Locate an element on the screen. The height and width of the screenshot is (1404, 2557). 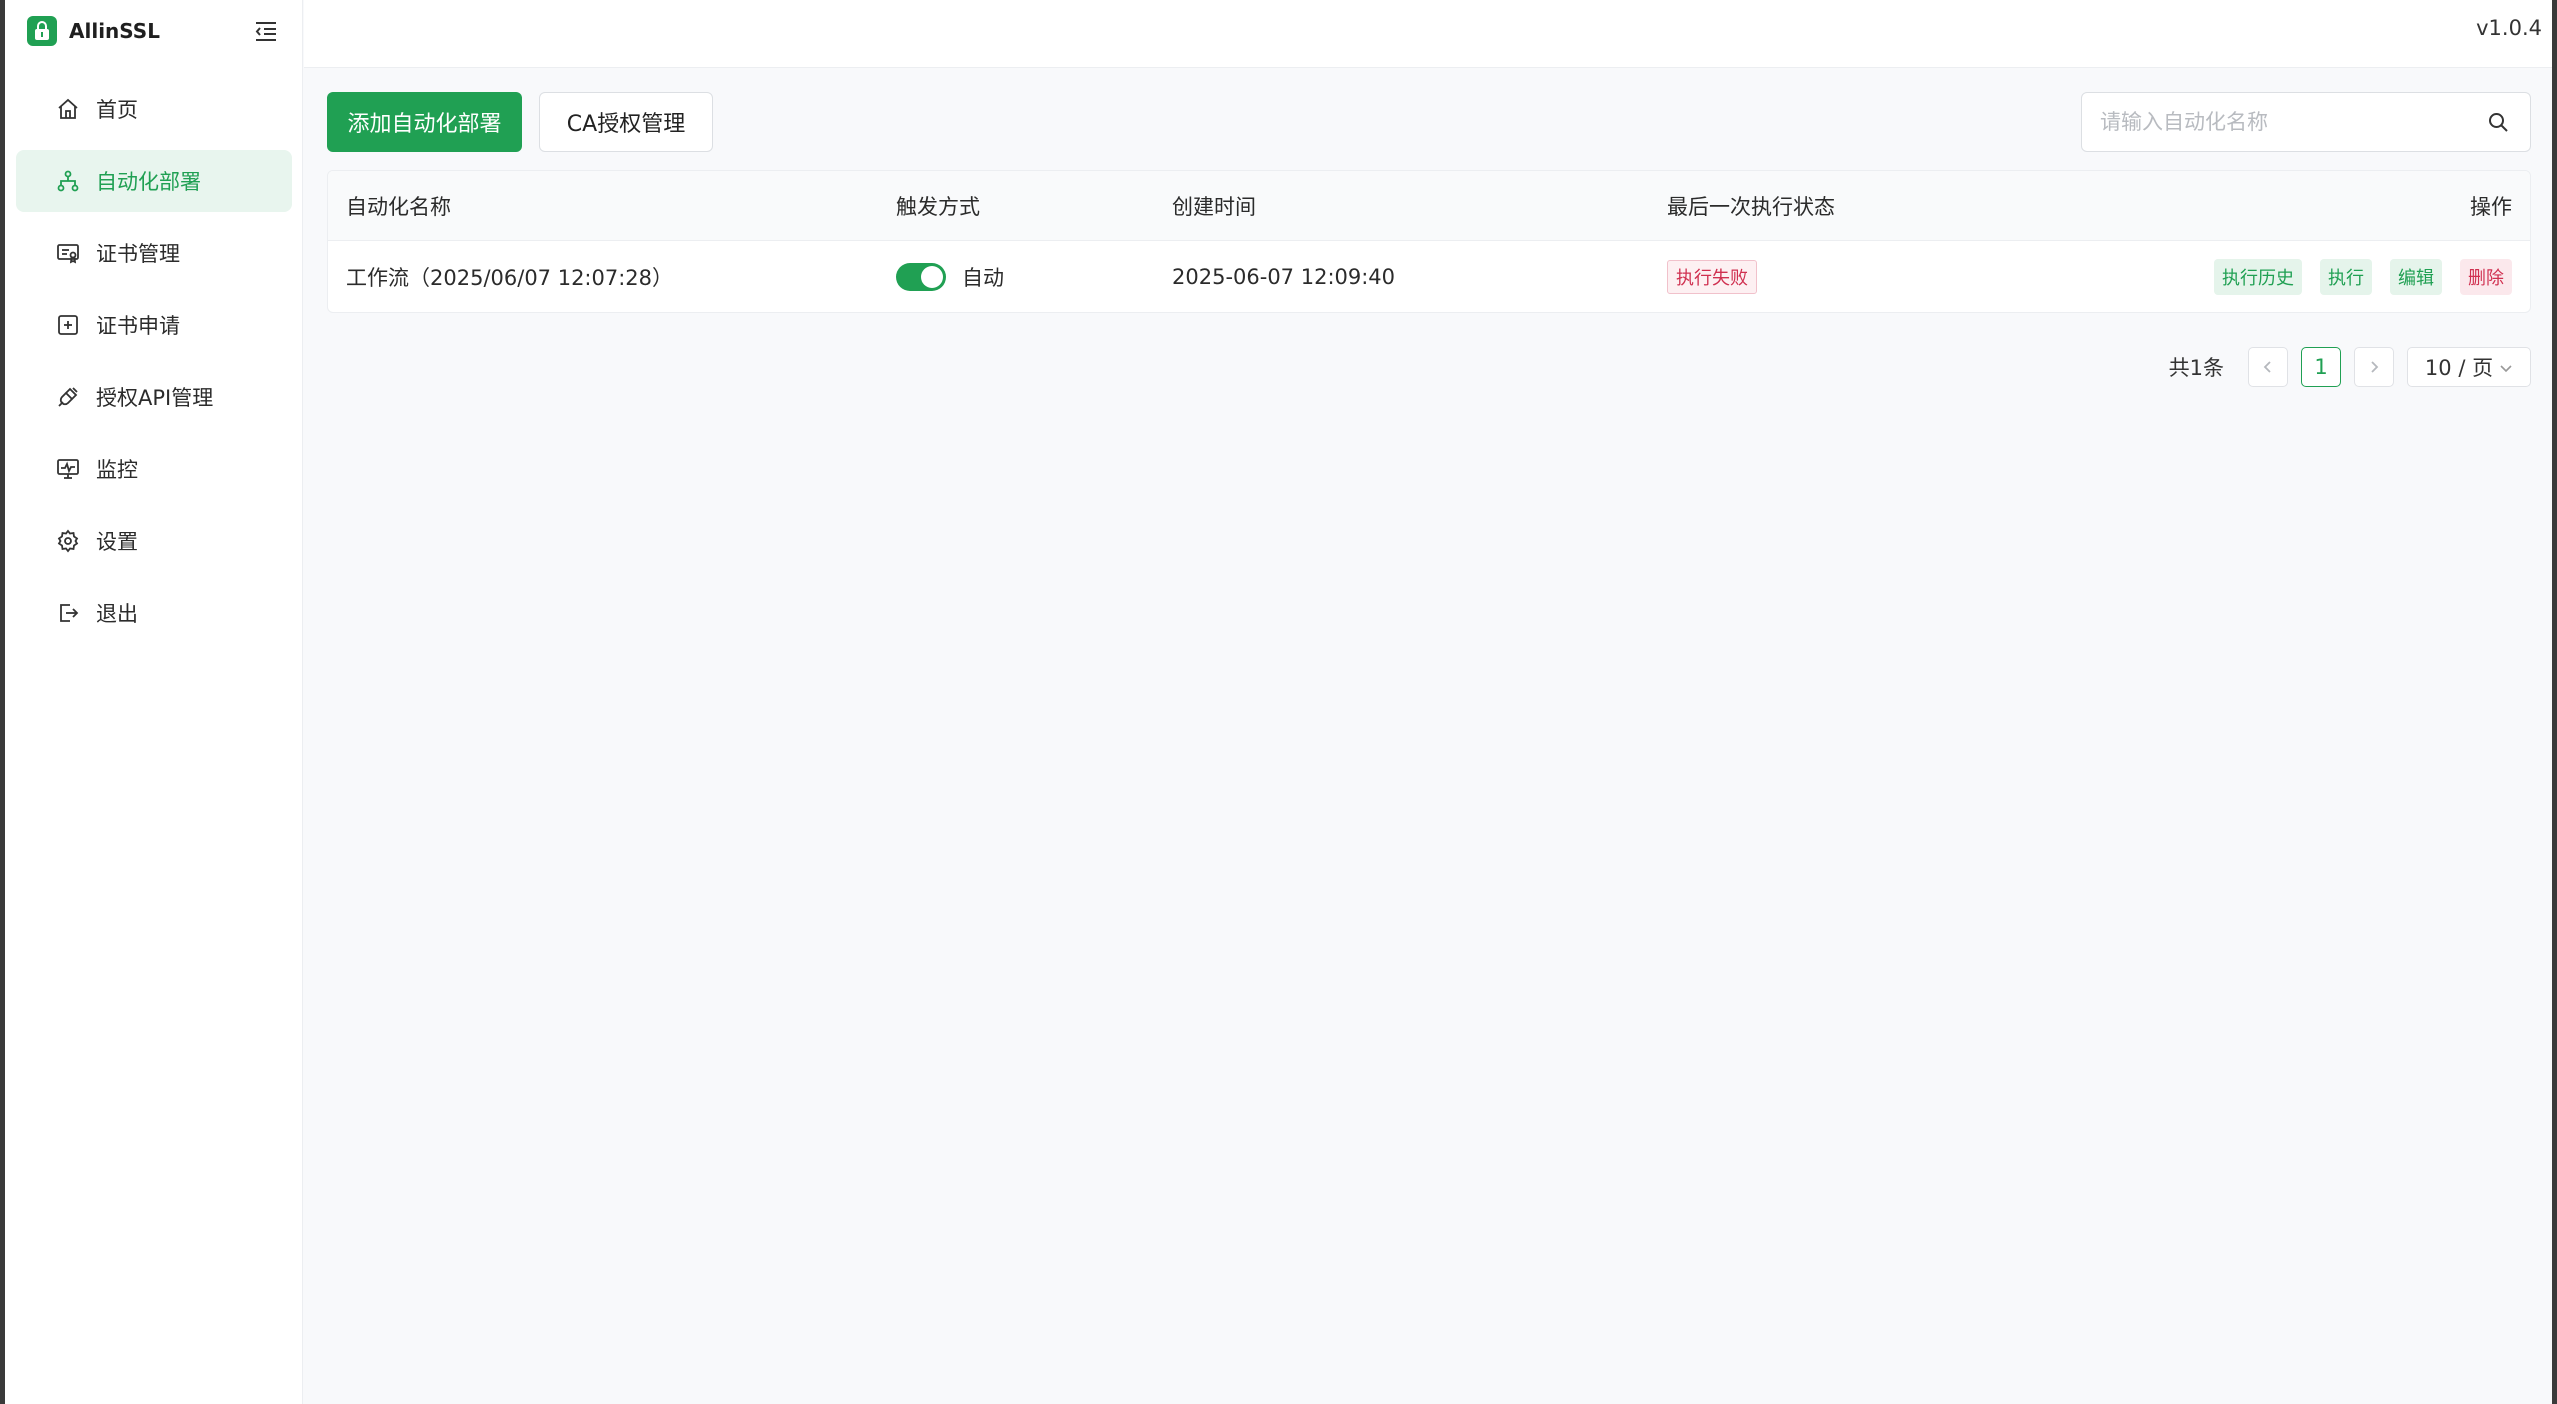
sidebar-item-label: 自动化部署 is located at coordinates (148, 182).